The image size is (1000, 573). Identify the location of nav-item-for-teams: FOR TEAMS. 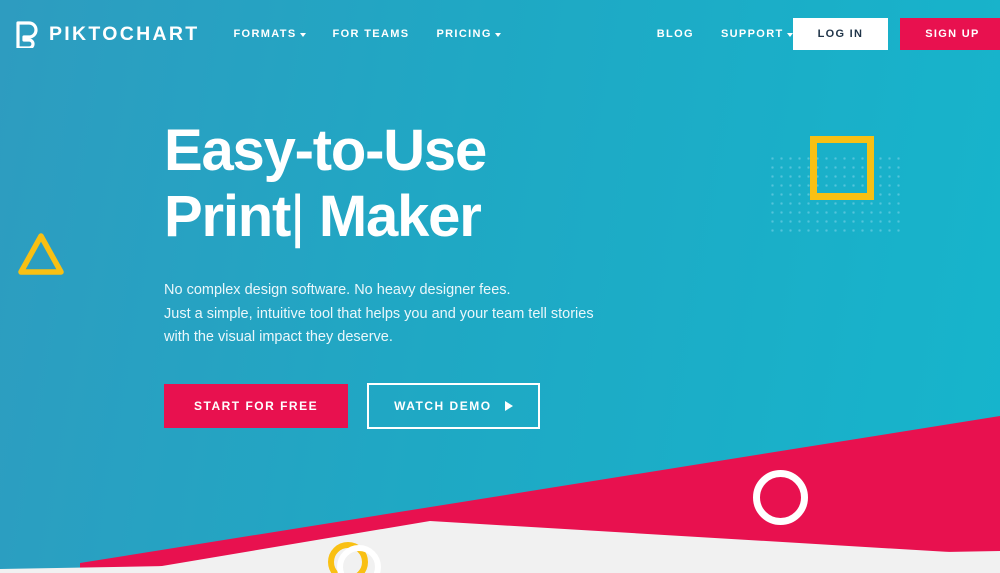
(371, 34).